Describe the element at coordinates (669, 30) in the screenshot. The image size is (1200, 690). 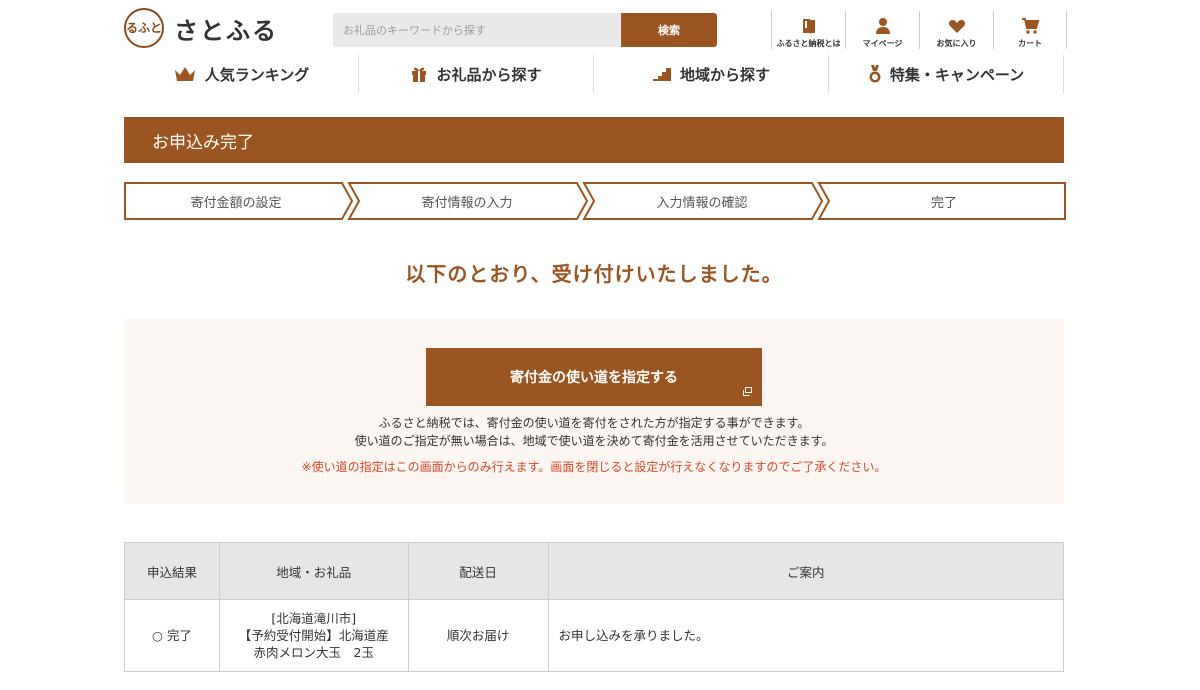
I see `search-button: 検索` at that location.